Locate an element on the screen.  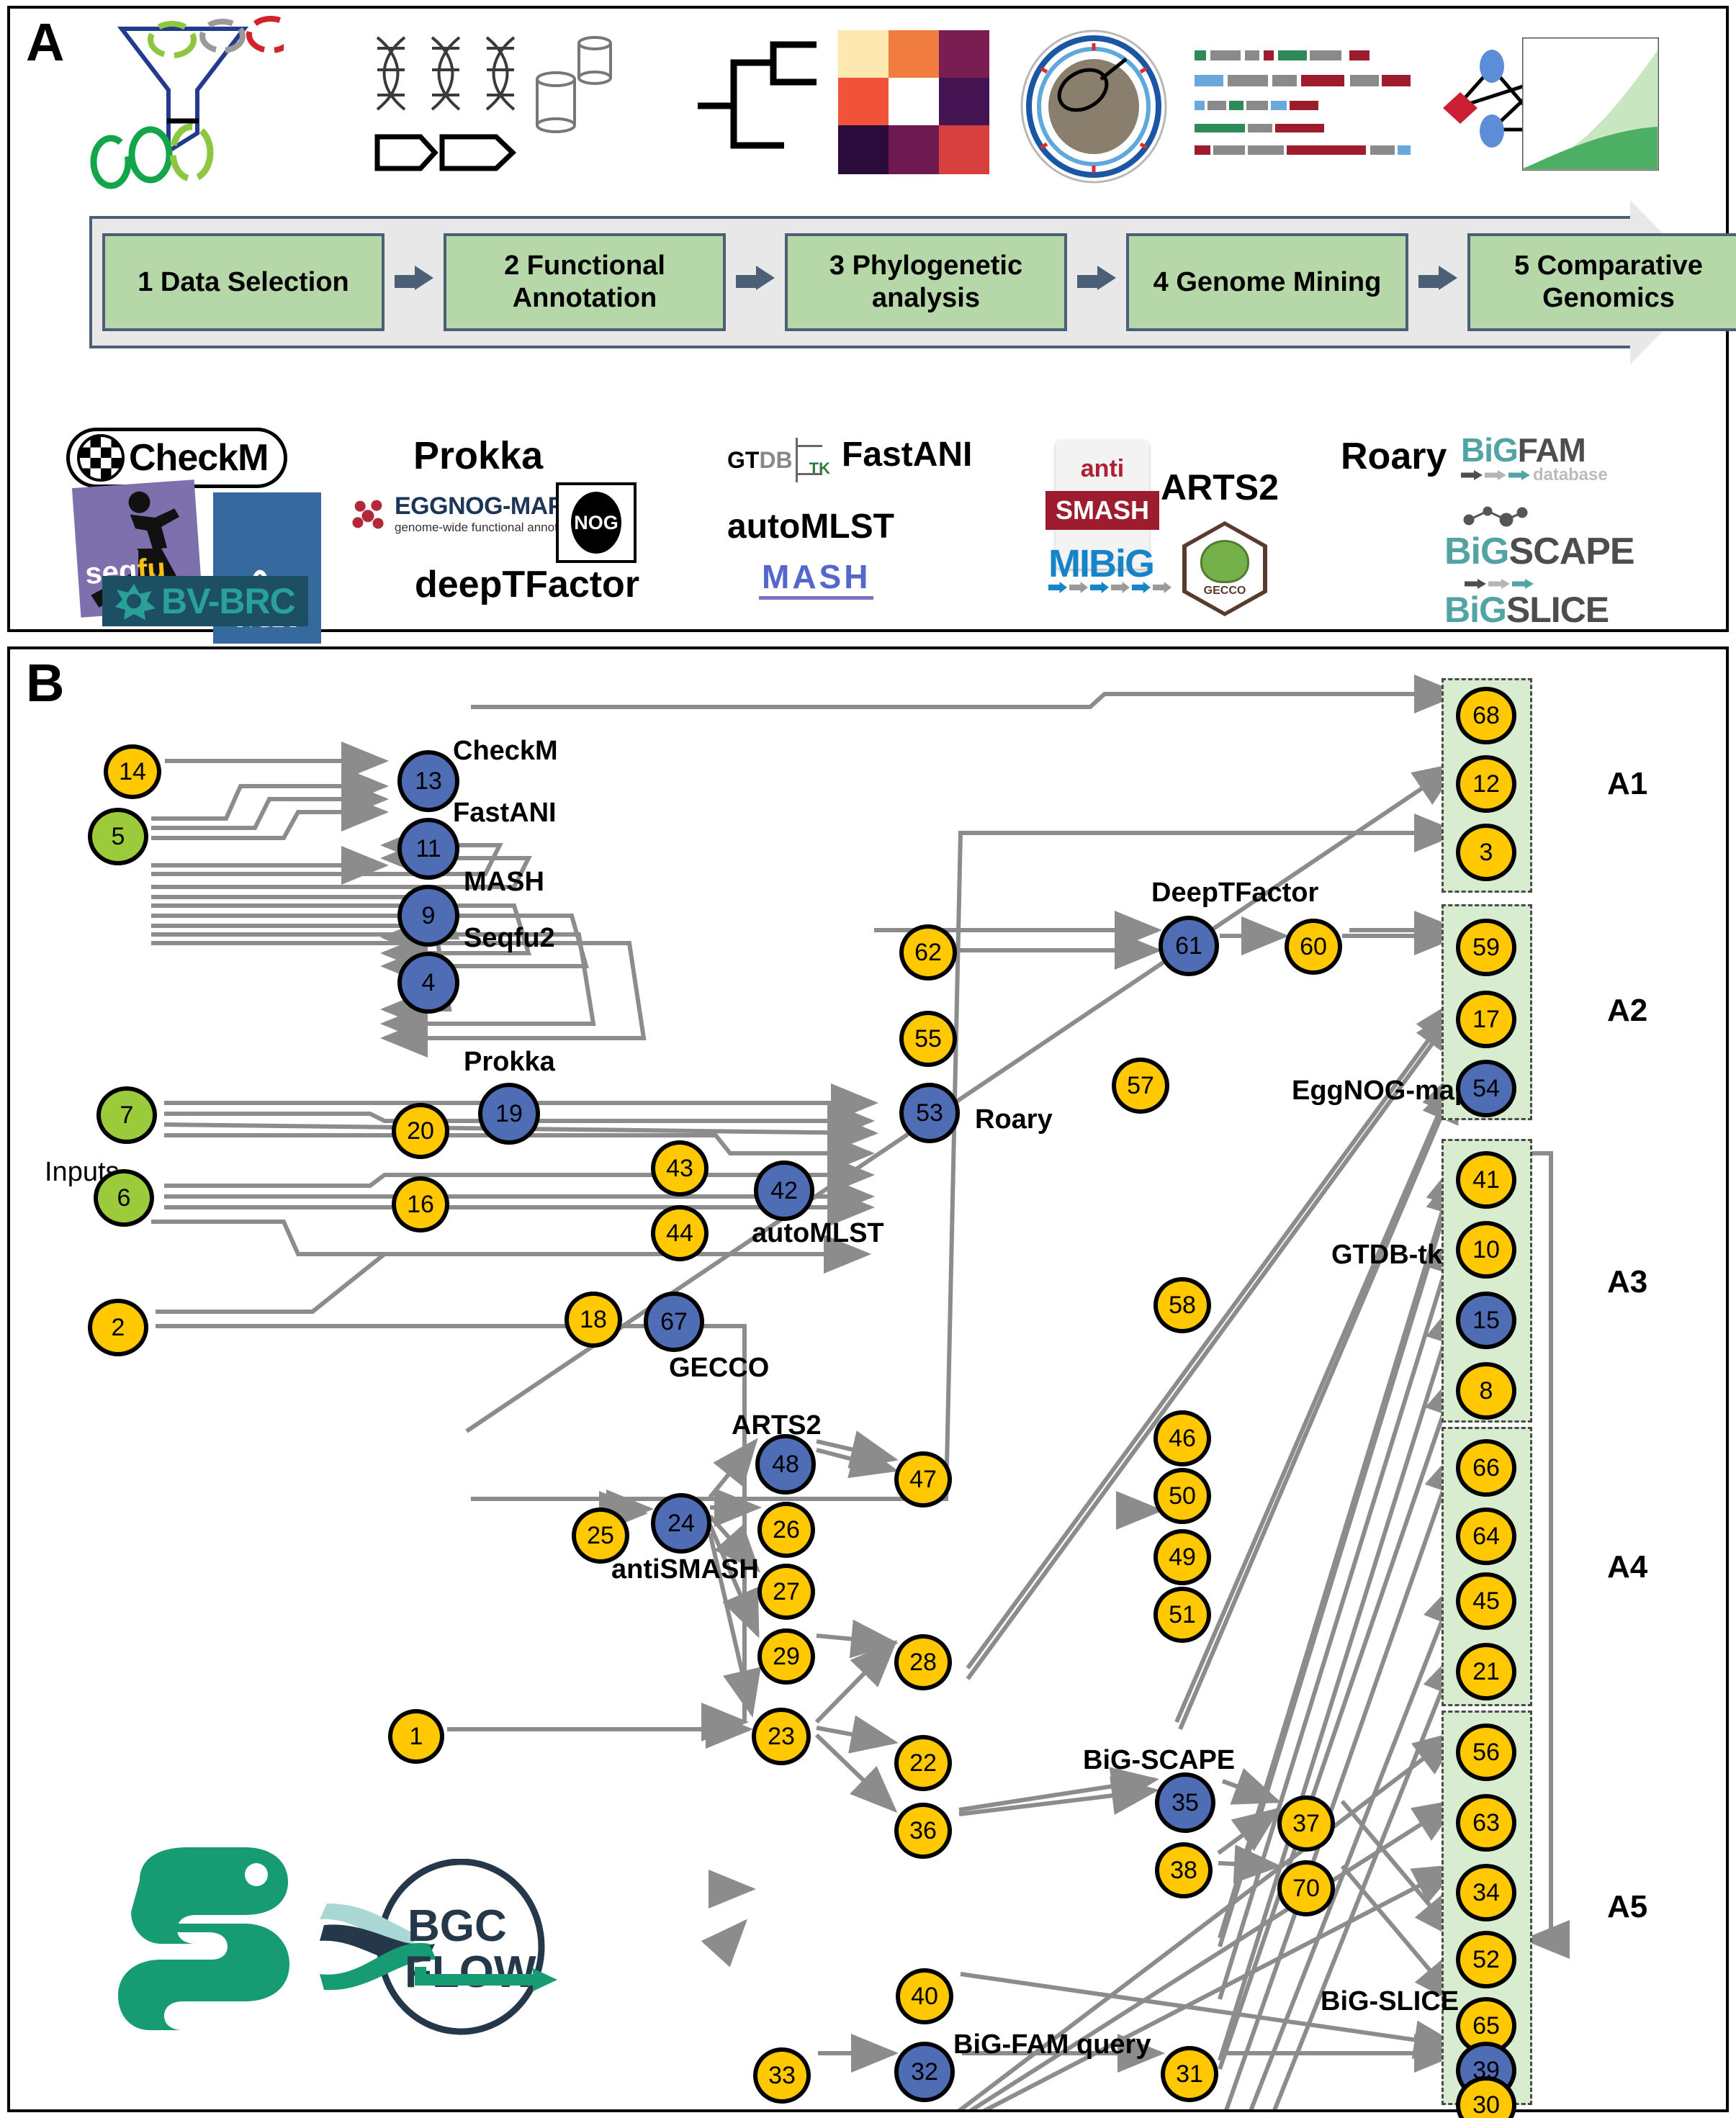
workflow-node-52: 52 is located at coordinates (1486, 1959).